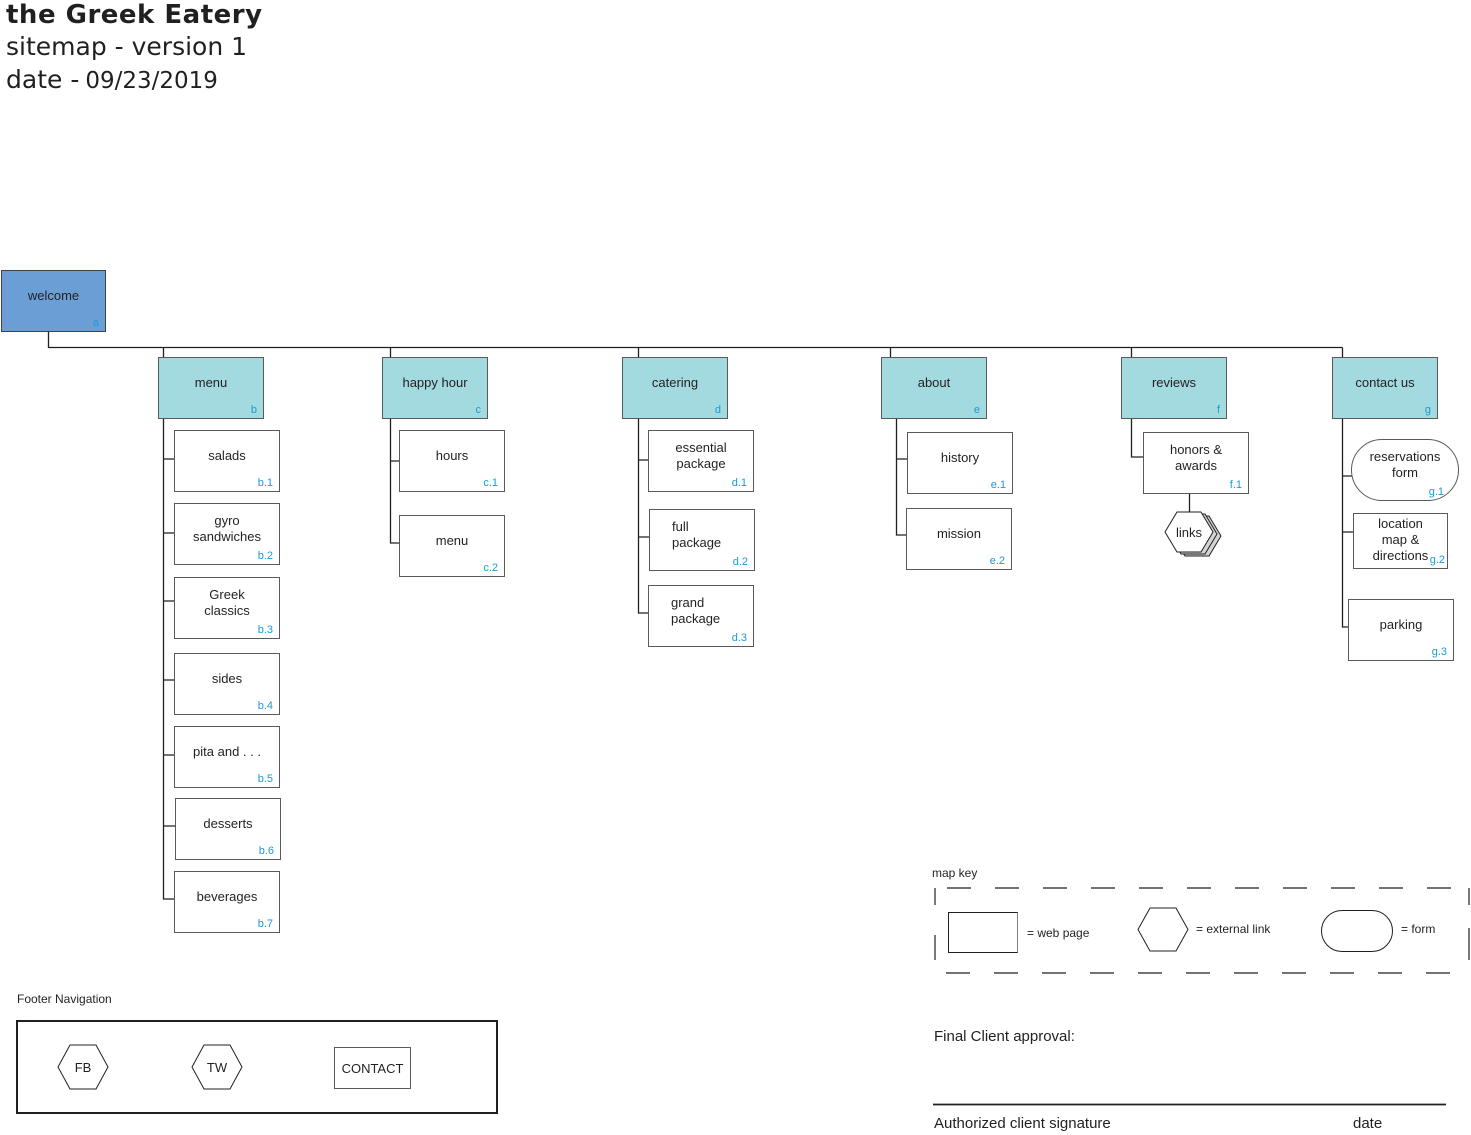 The width and height of the screenshot is (1471, 1135). I want to click on page-code: b.2, so click(265, 556).